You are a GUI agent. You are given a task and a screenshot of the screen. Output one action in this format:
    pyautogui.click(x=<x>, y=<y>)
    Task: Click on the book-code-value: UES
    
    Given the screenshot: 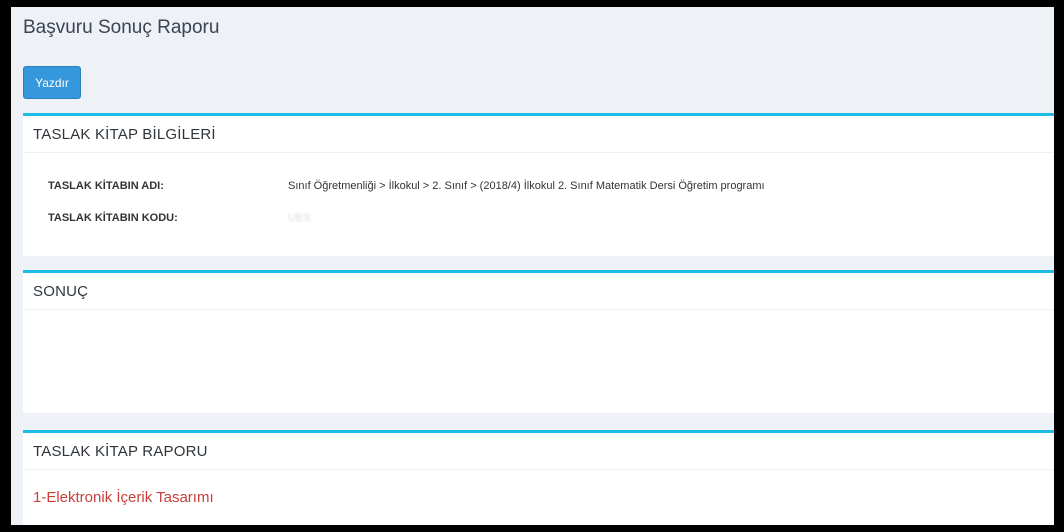 What is the action you would take?
    pyautogui.click(x=299, y=218)
    